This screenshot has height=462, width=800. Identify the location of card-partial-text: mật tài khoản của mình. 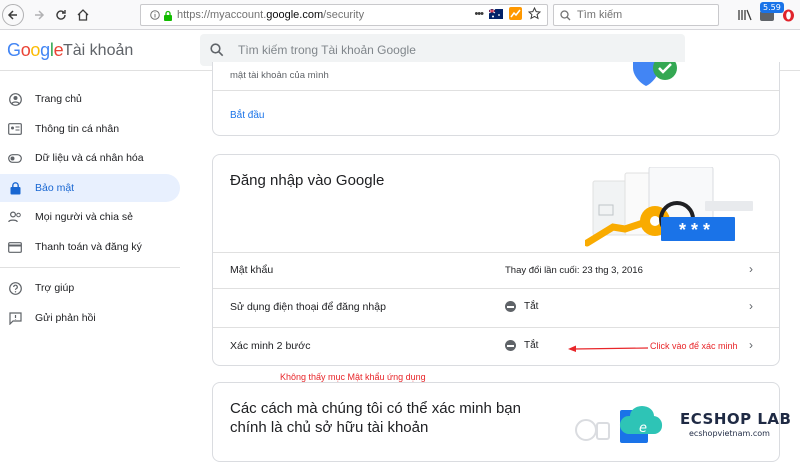
(279, 75).